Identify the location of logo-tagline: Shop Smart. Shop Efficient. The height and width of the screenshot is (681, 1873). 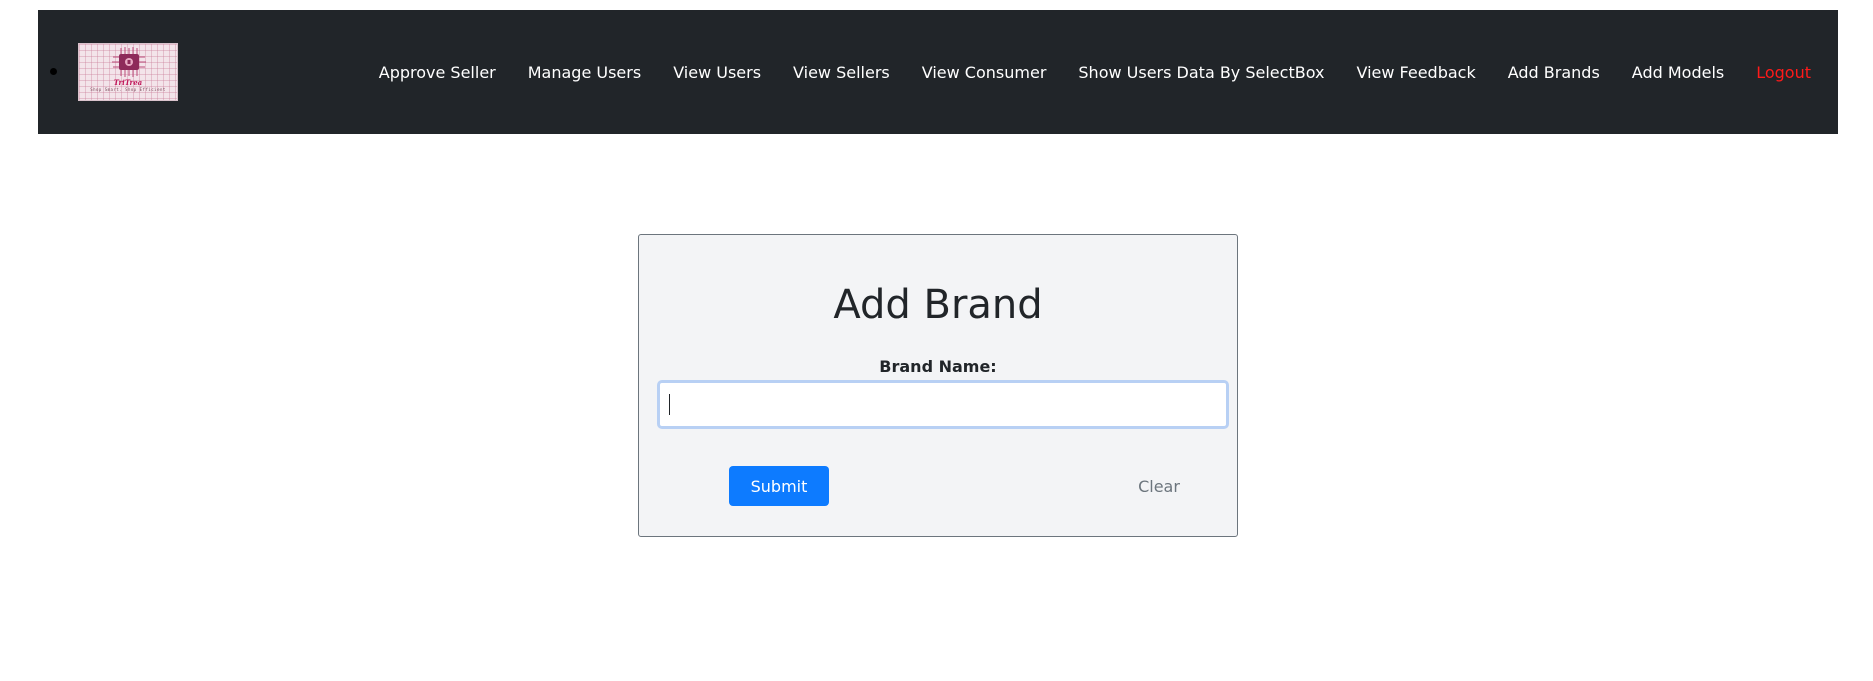
(128, 89).